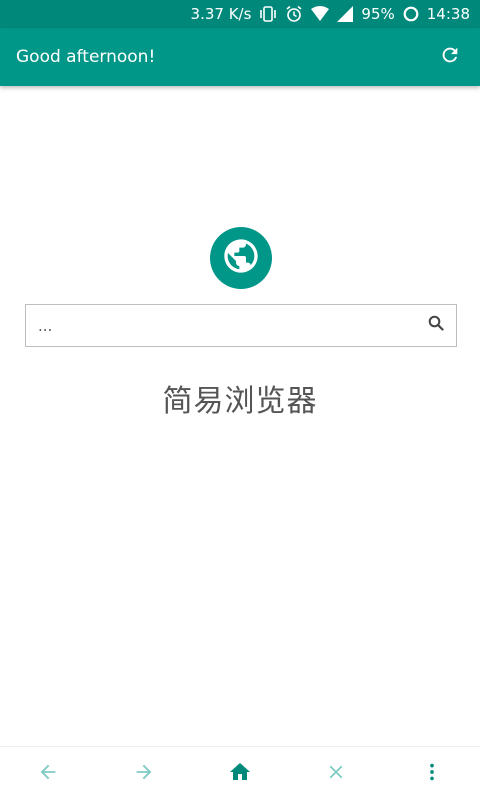  I want to click on forward-button, so click(144, 774).